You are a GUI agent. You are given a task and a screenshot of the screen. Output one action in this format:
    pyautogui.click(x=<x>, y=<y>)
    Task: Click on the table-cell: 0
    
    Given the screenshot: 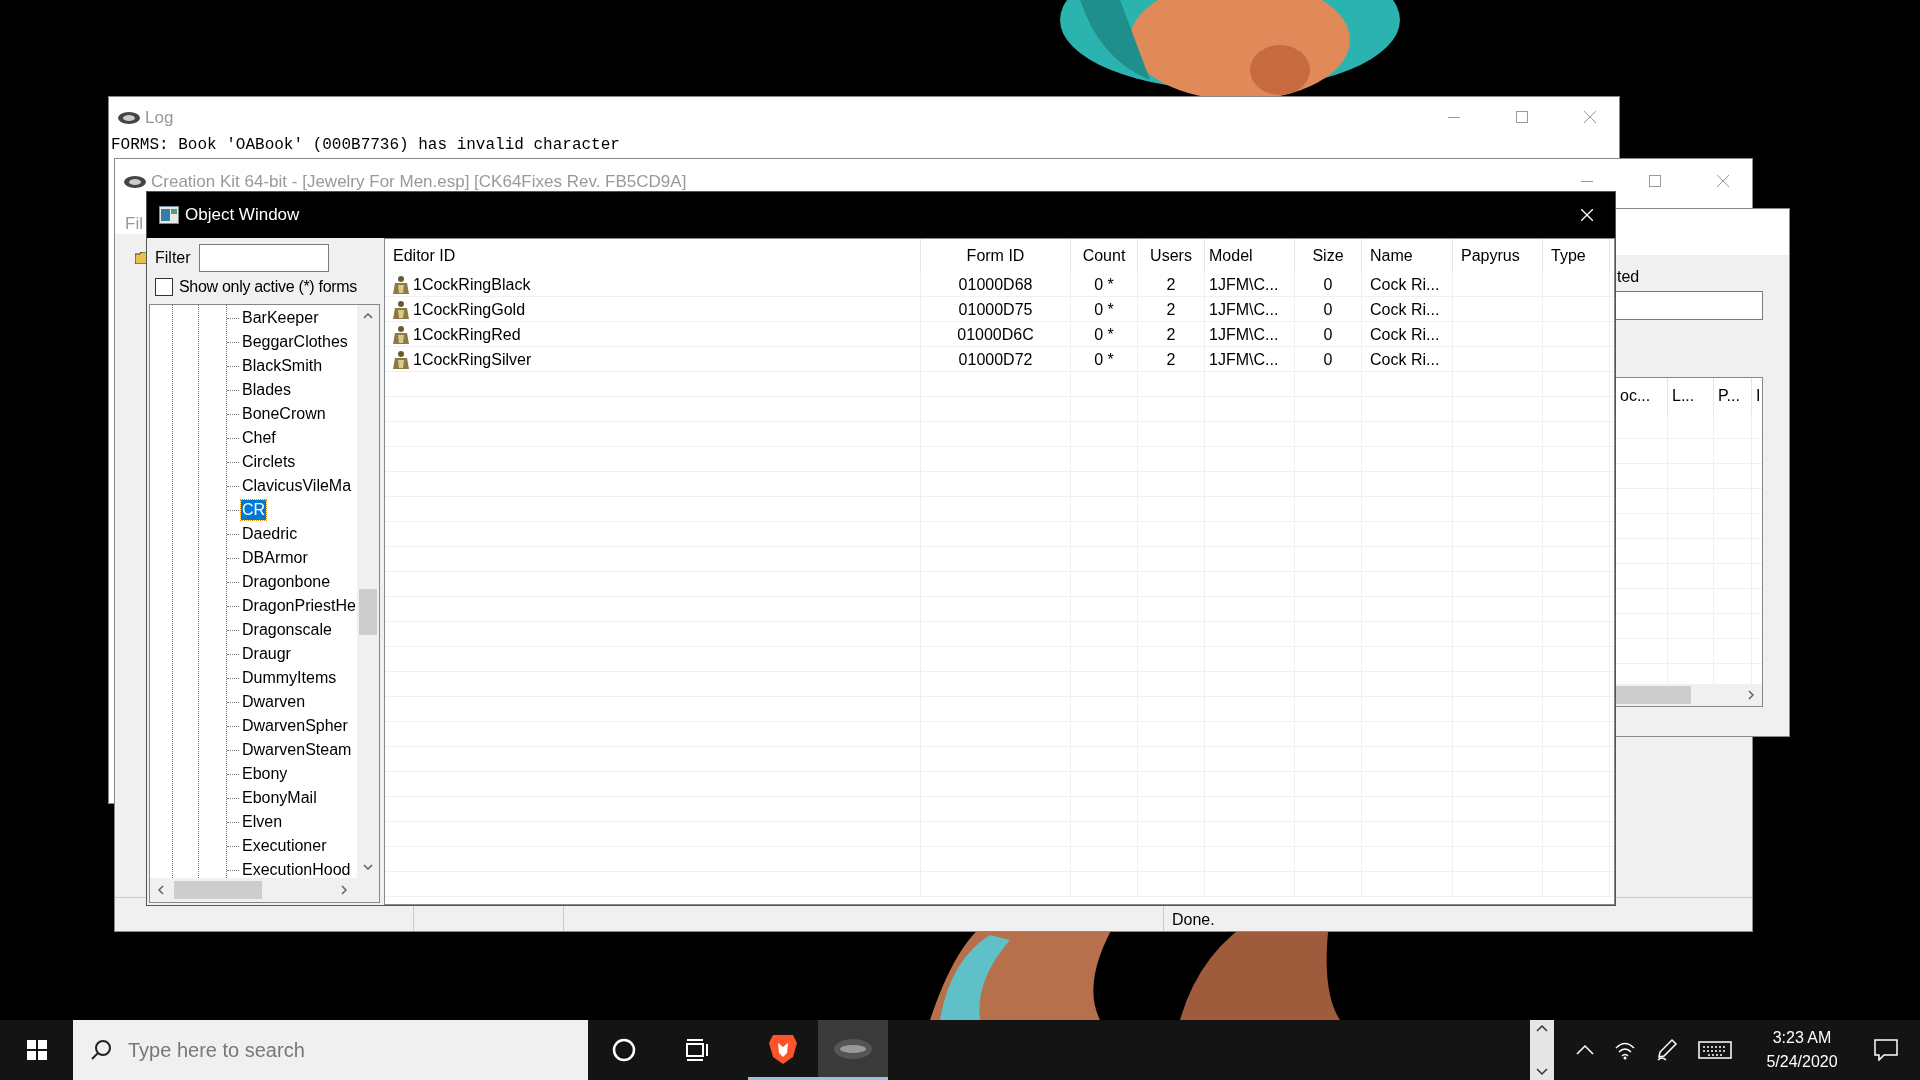 What is the action you would take?
    pyautogui.click(x=1328, y=359)
    